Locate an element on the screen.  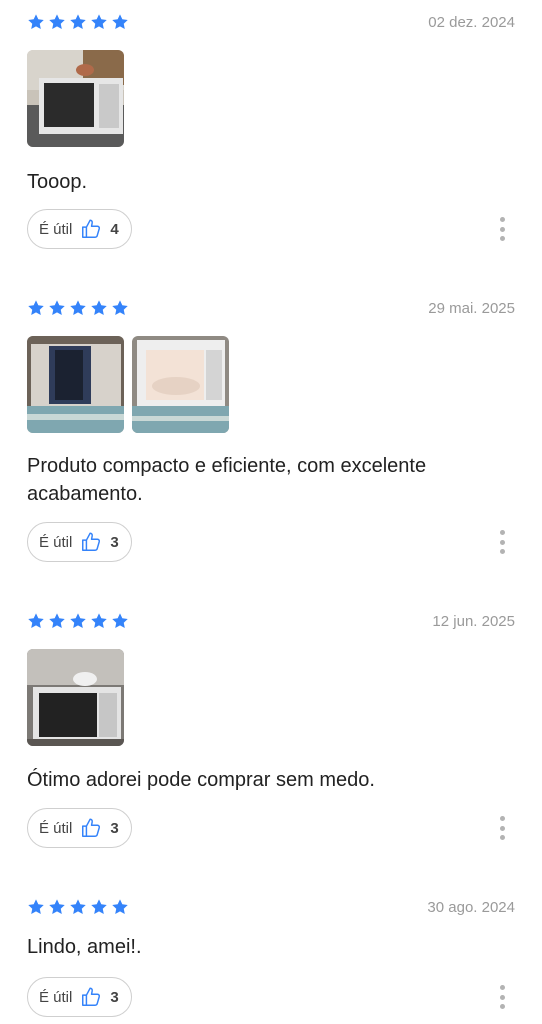
useful-button: É útil 4 is located at coordinates (79, 229).